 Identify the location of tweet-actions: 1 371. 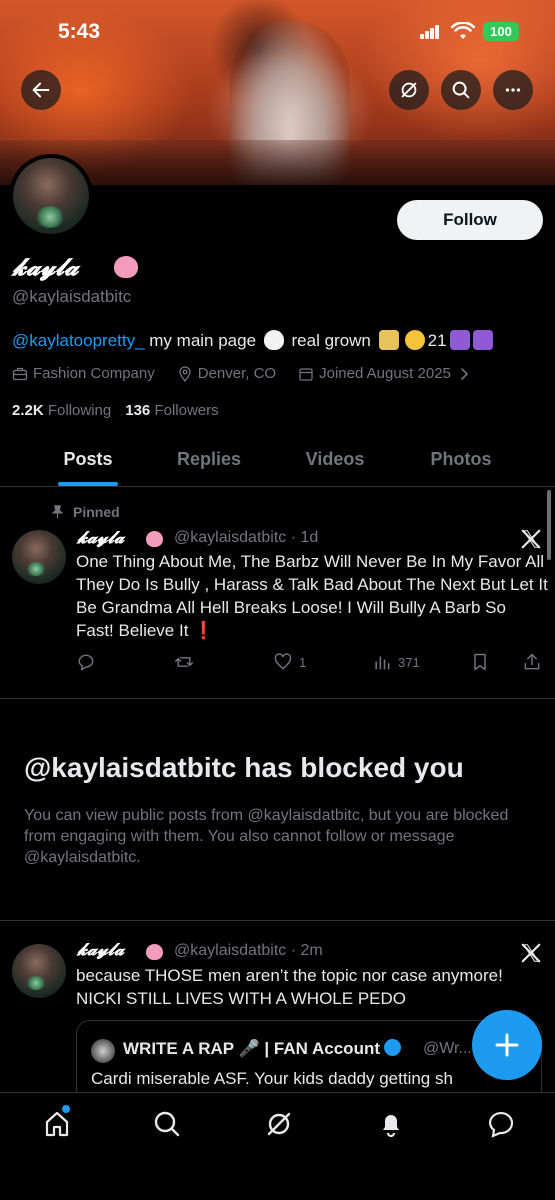
(311, 663).